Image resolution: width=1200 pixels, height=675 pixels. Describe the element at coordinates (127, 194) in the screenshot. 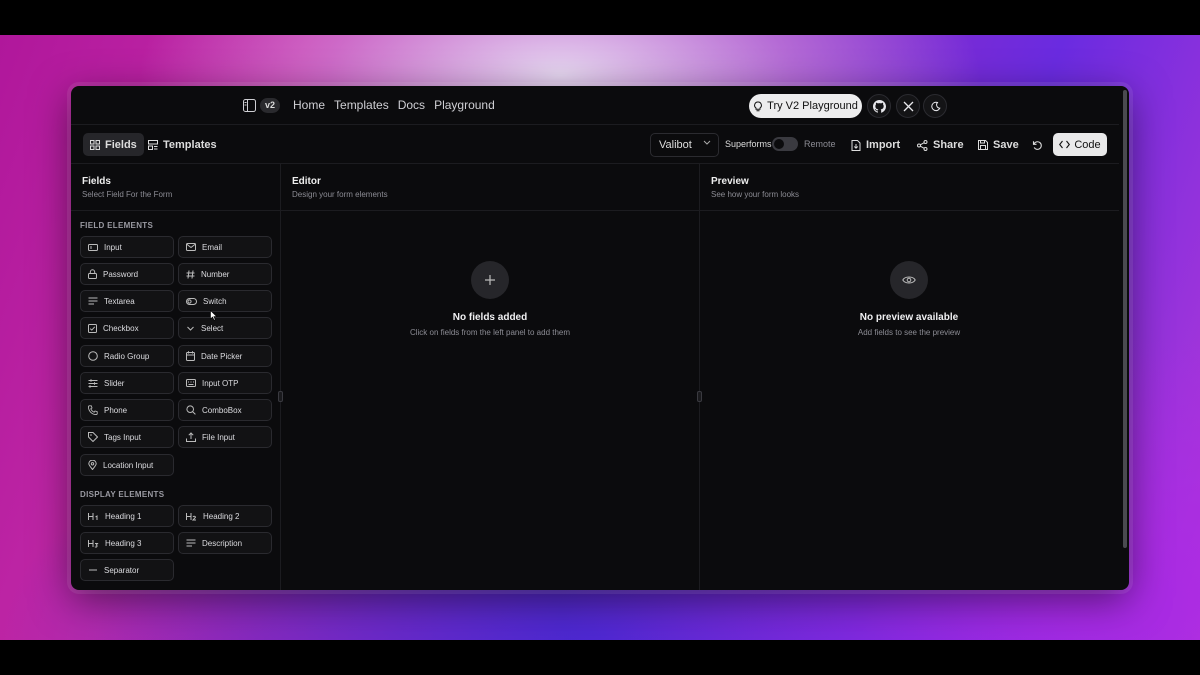

I see `fields-panel-subtitle: Select Field For the Form` at that location.